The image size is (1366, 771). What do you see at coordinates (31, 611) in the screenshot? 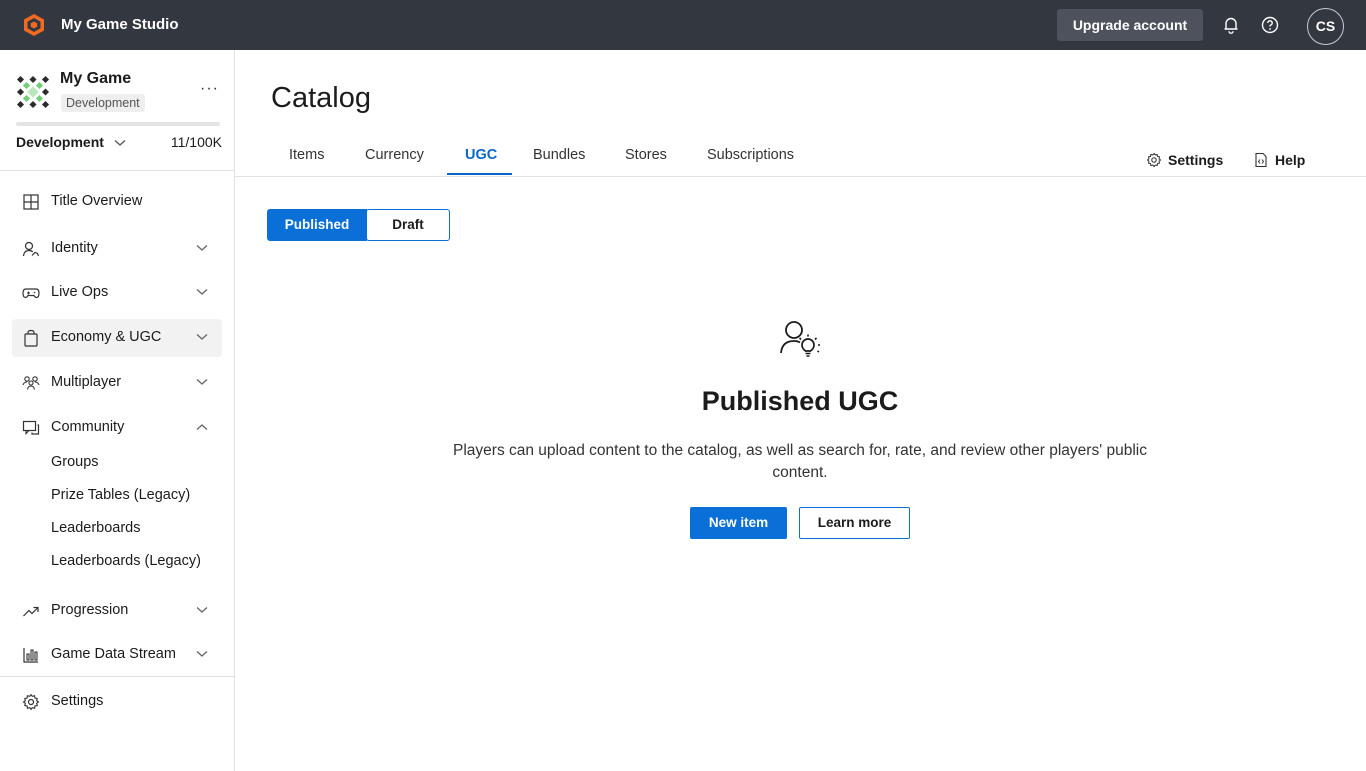
I see `trend-icon` at bounding box center [31, 611].